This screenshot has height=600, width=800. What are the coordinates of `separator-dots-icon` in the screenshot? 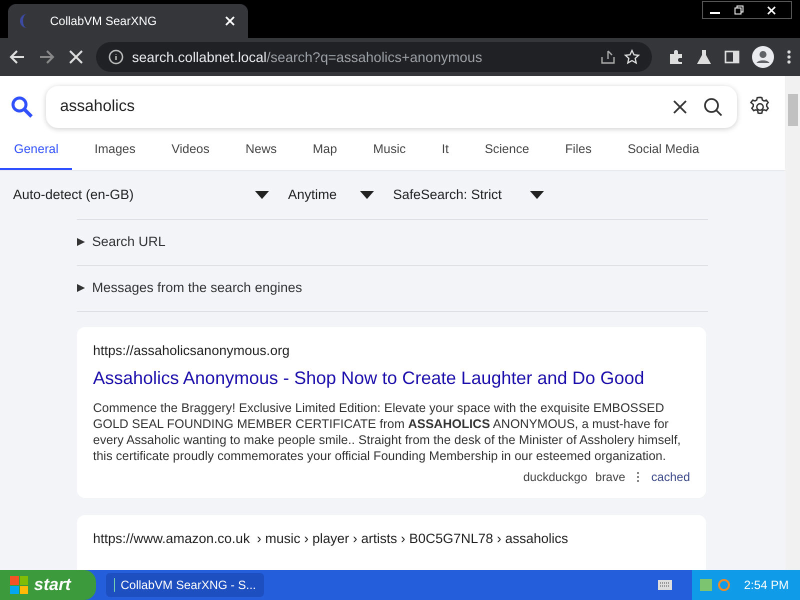 It's located at (638, 477).